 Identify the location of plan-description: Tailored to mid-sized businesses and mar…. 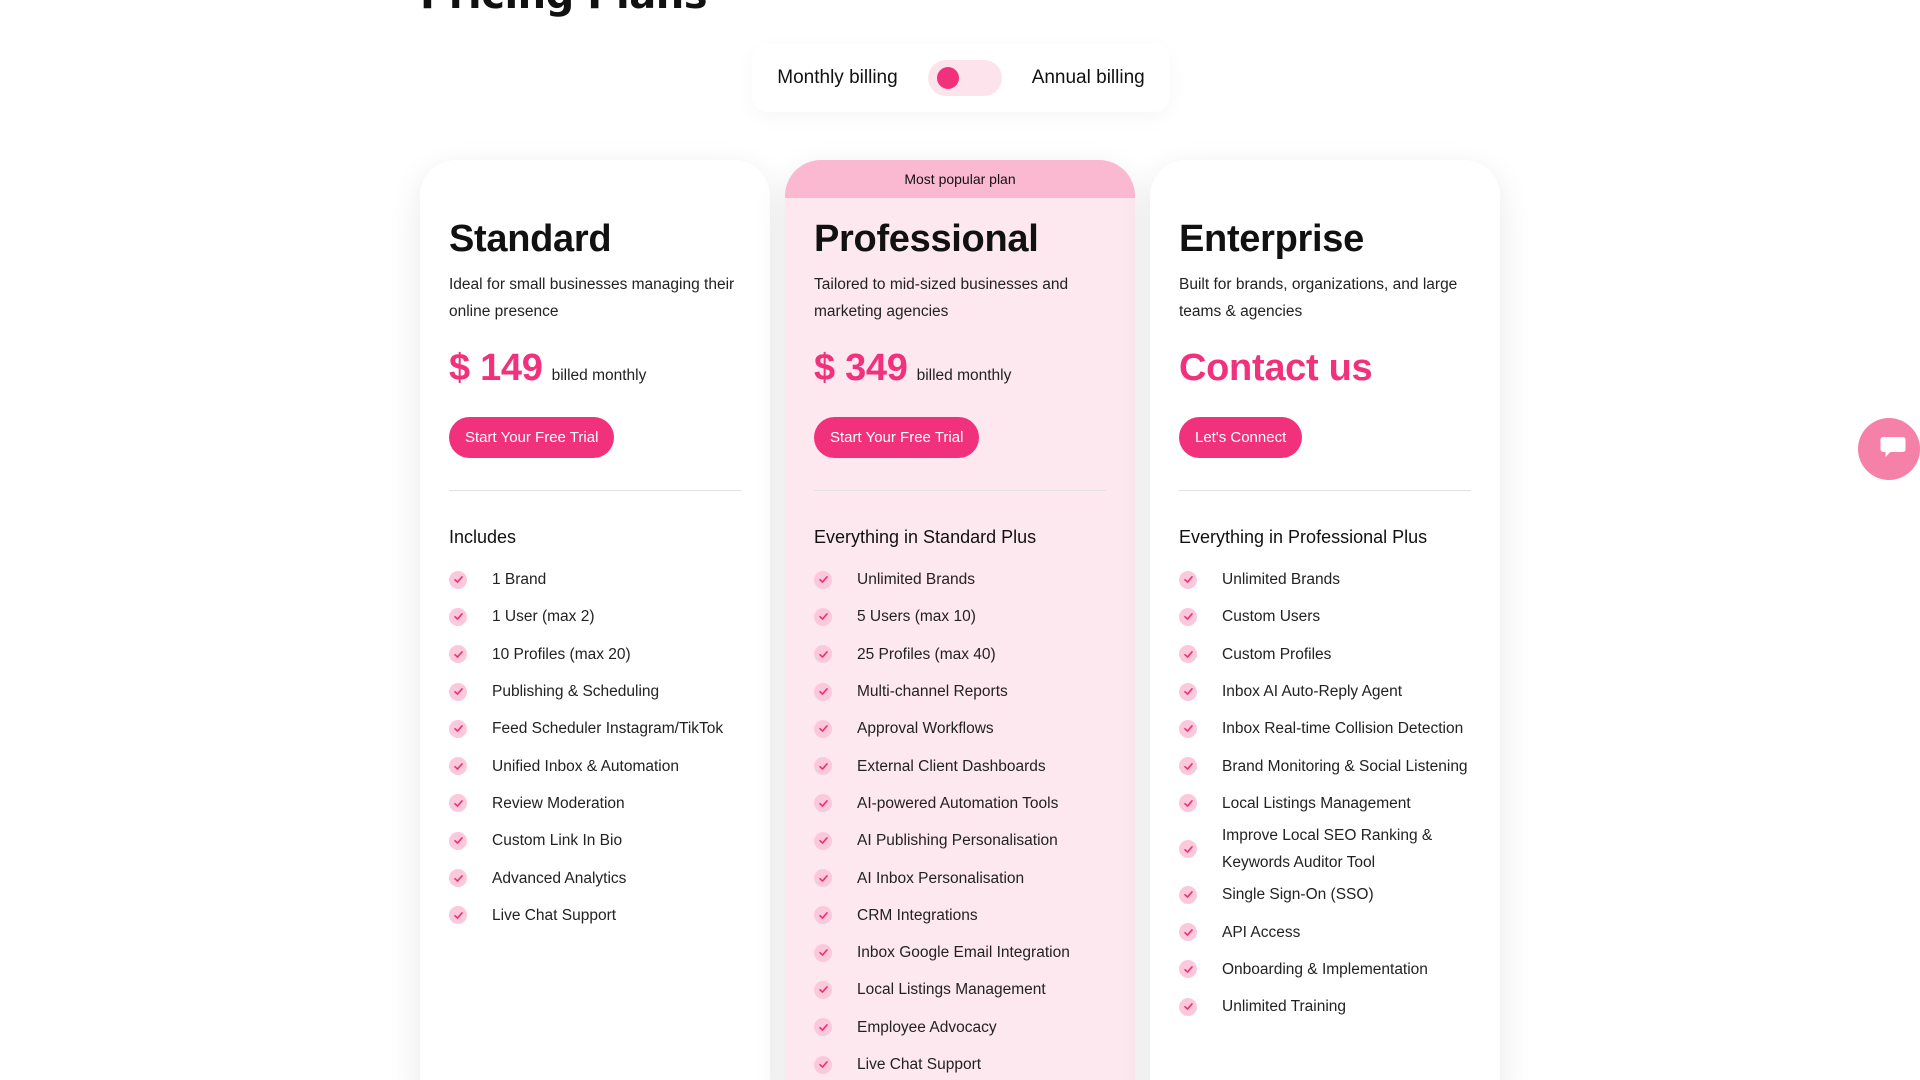
(941, 298).